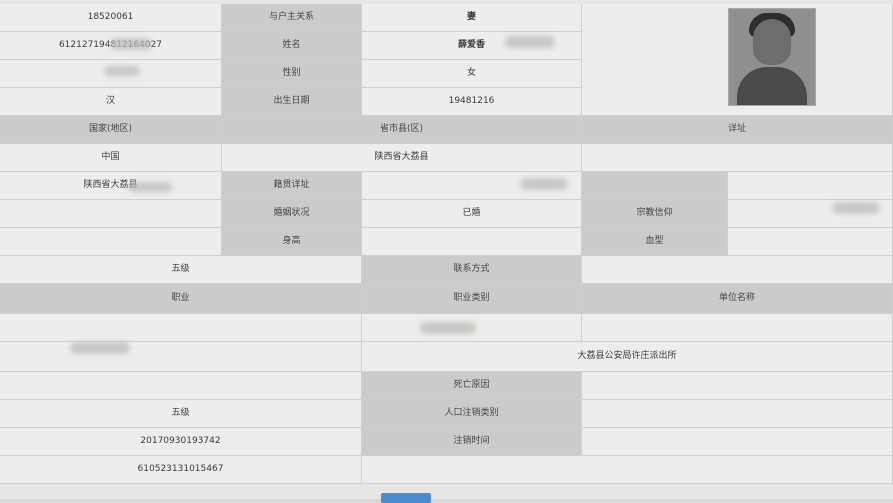 The image size is (893, 503). I want to click on marital-label: 婚姻状况, so click(292, 214).